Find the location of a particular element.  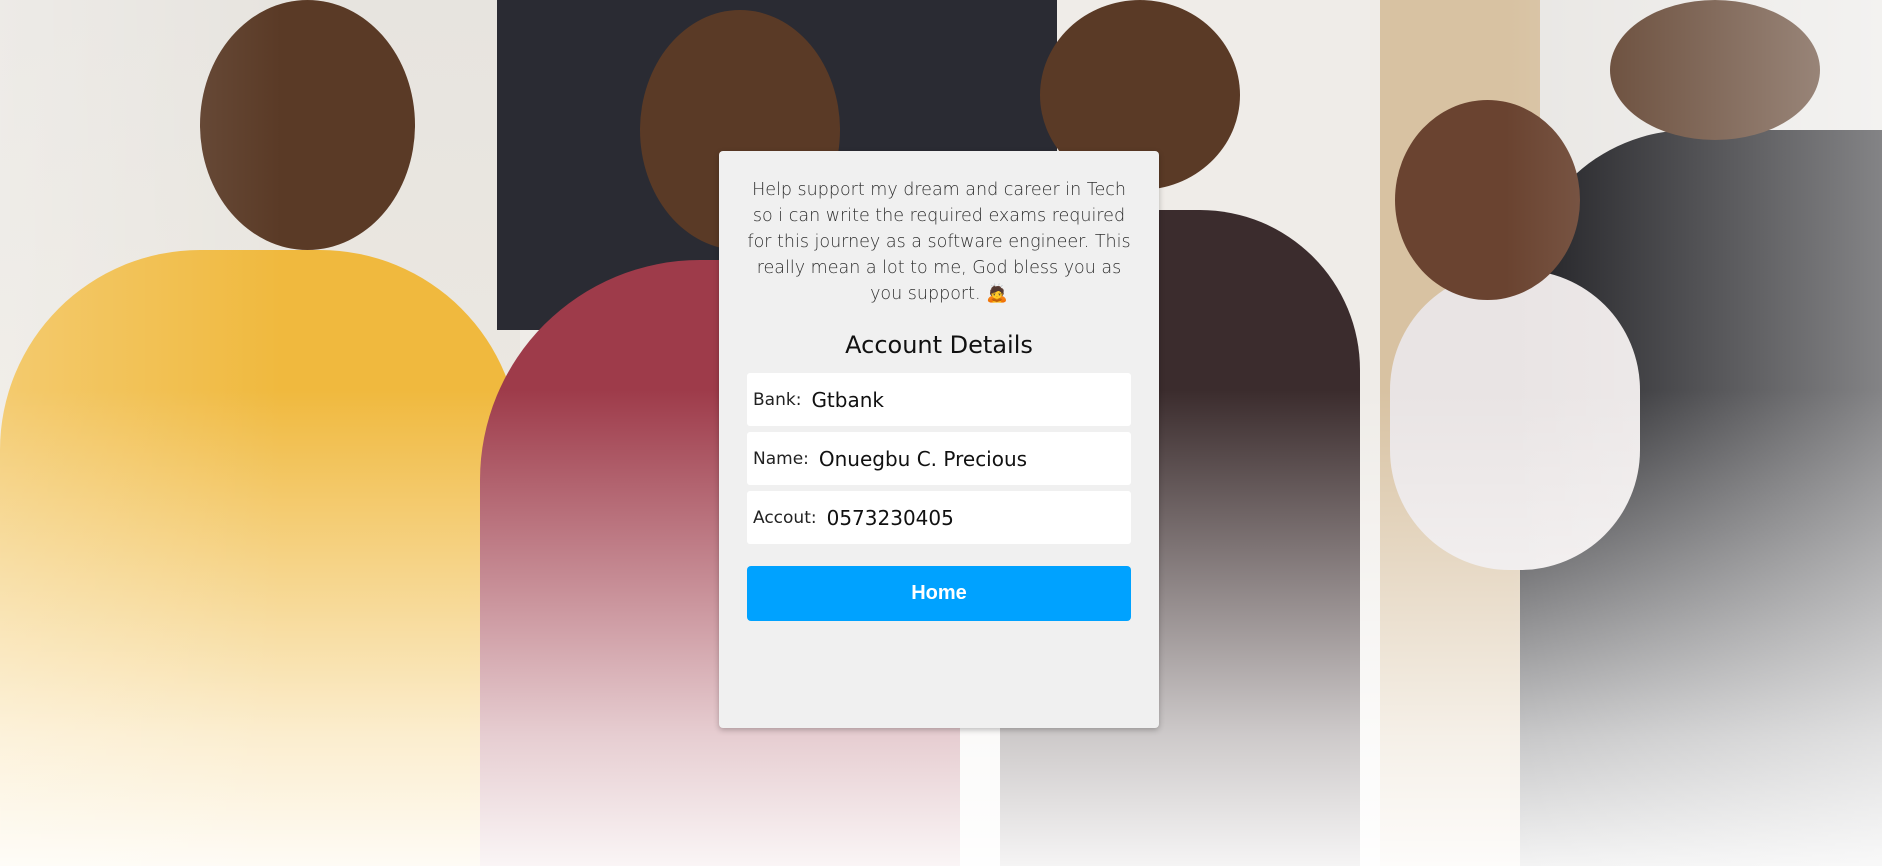

name-value: Onuegbu C. Precious is located at coordinates (923, 458).